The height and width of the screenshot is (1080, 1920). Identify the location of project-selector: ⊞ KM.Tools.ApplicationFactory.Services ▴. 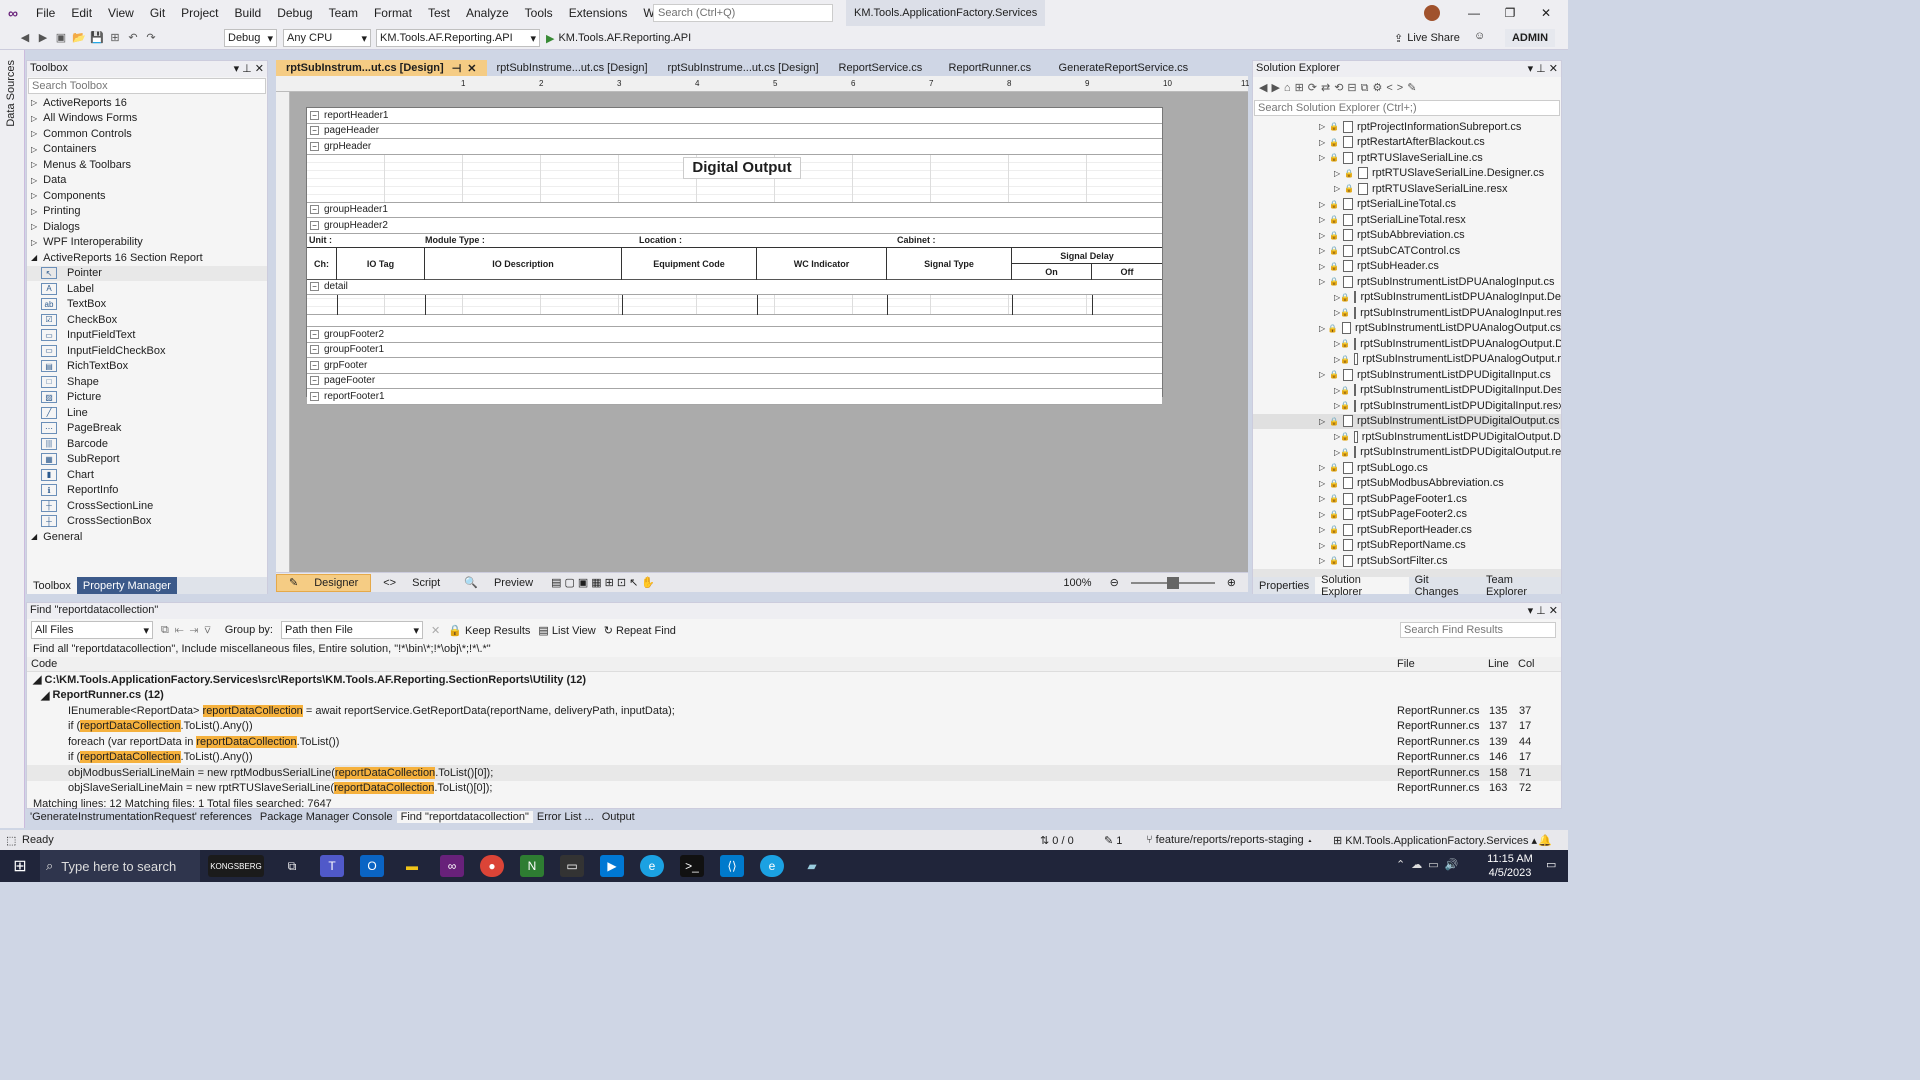
(1435, 840).